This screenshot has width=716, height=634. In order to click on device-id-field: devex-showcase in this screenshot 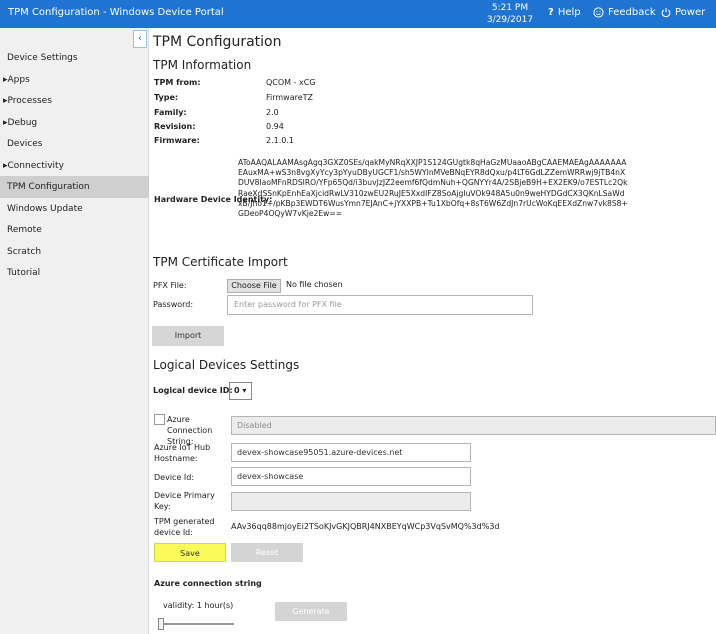, I will do `click(351, 476)`.